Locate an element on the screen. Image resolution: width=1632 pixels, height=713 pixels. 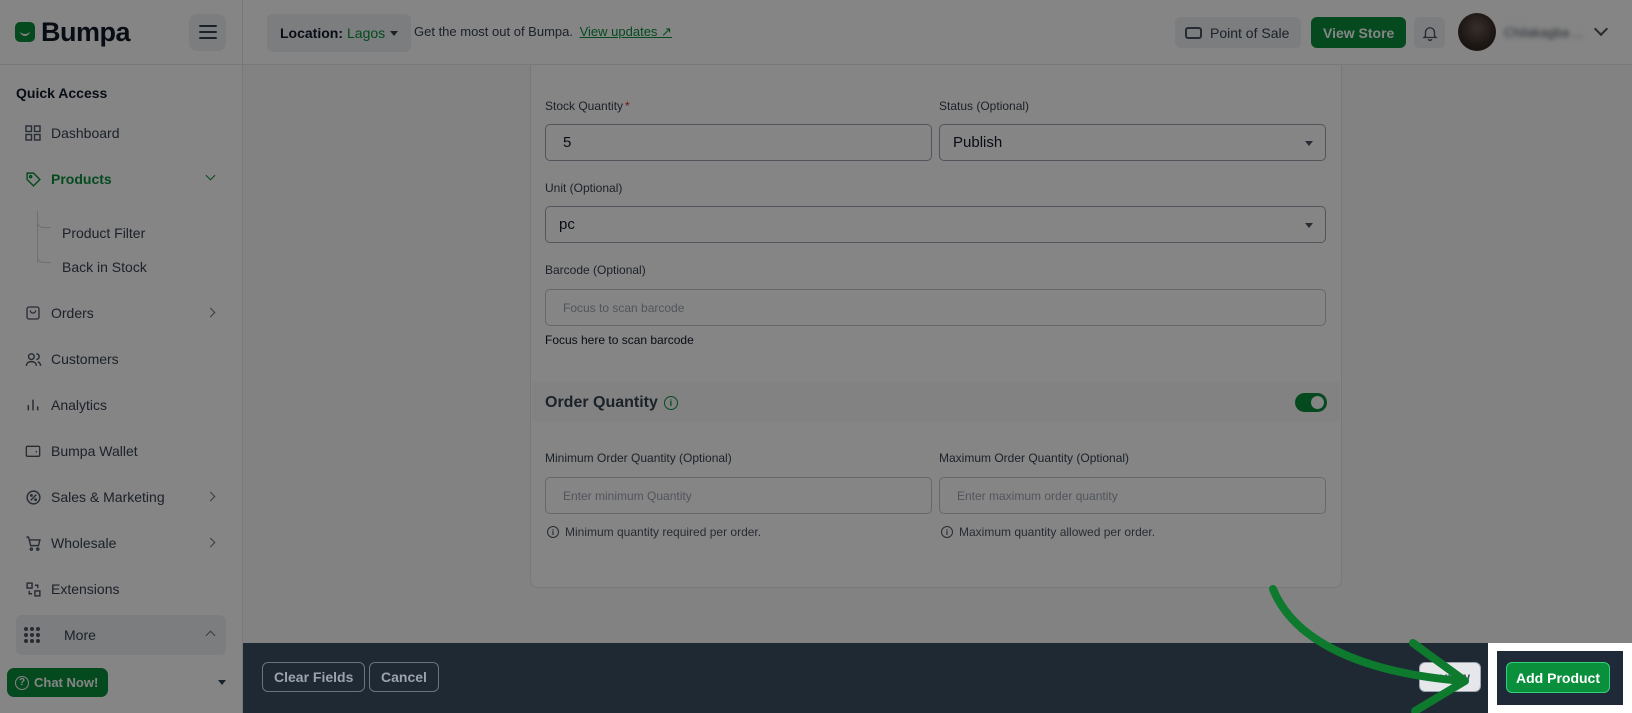
sidebar-item-label: Analytics is located at coordinates (79, 405).